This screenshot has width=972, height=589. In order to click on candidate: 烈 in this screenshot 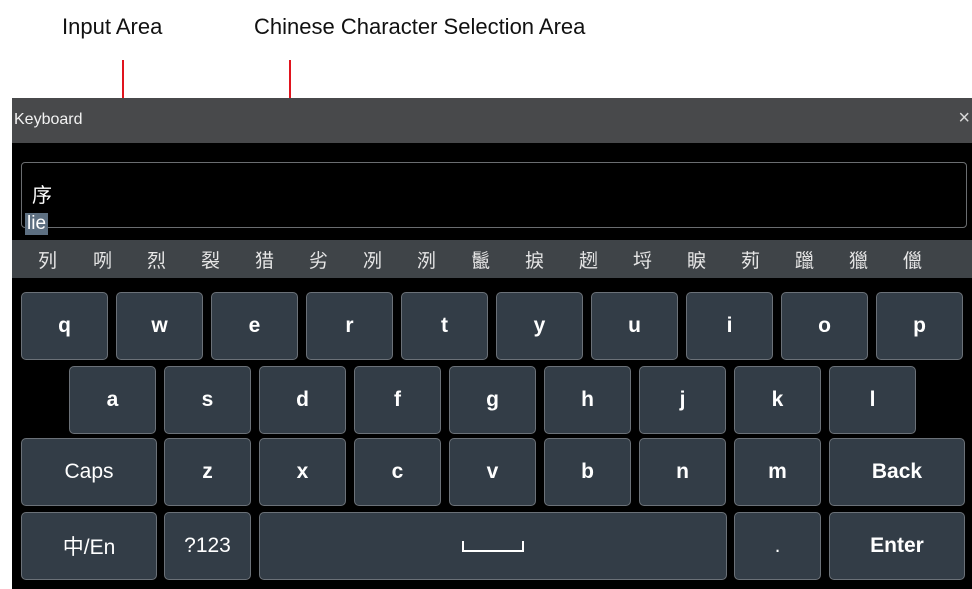, I will do `click(156, 259)`.